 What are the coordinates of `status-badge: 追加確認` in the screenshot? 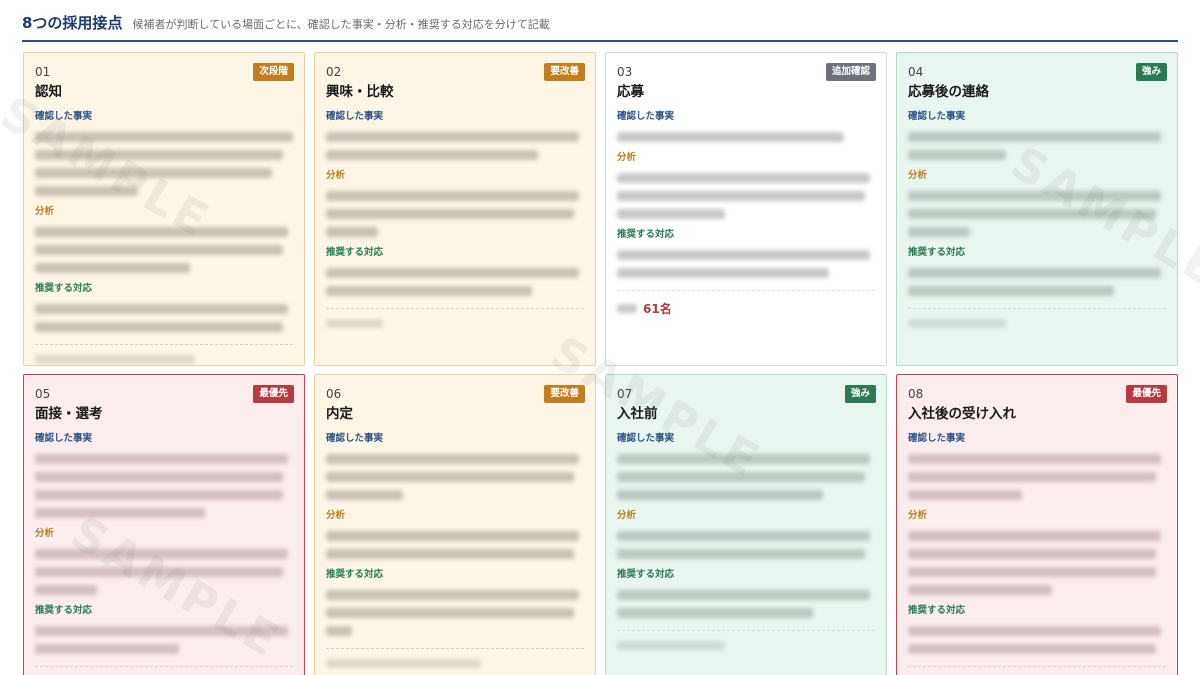 It's located at (850, 72).